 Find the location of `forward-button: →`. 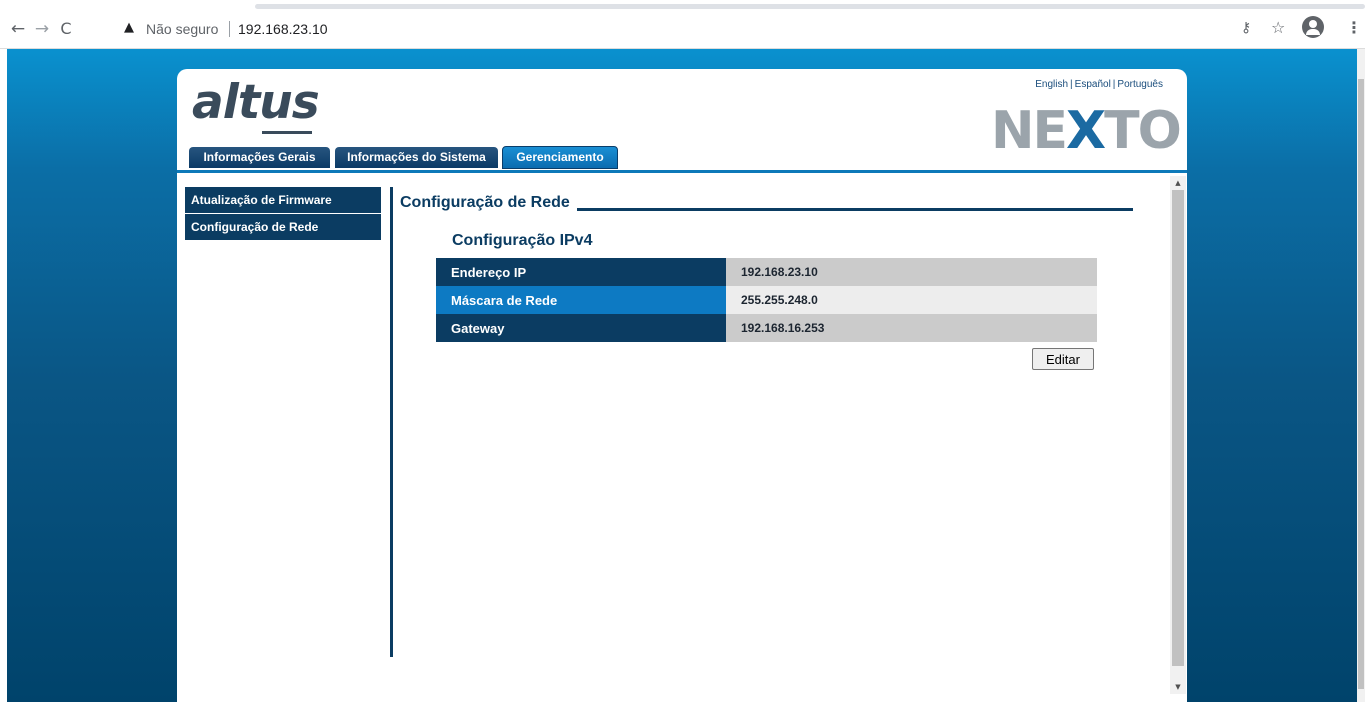

forward-button: → is located at coordinates (42, 29).